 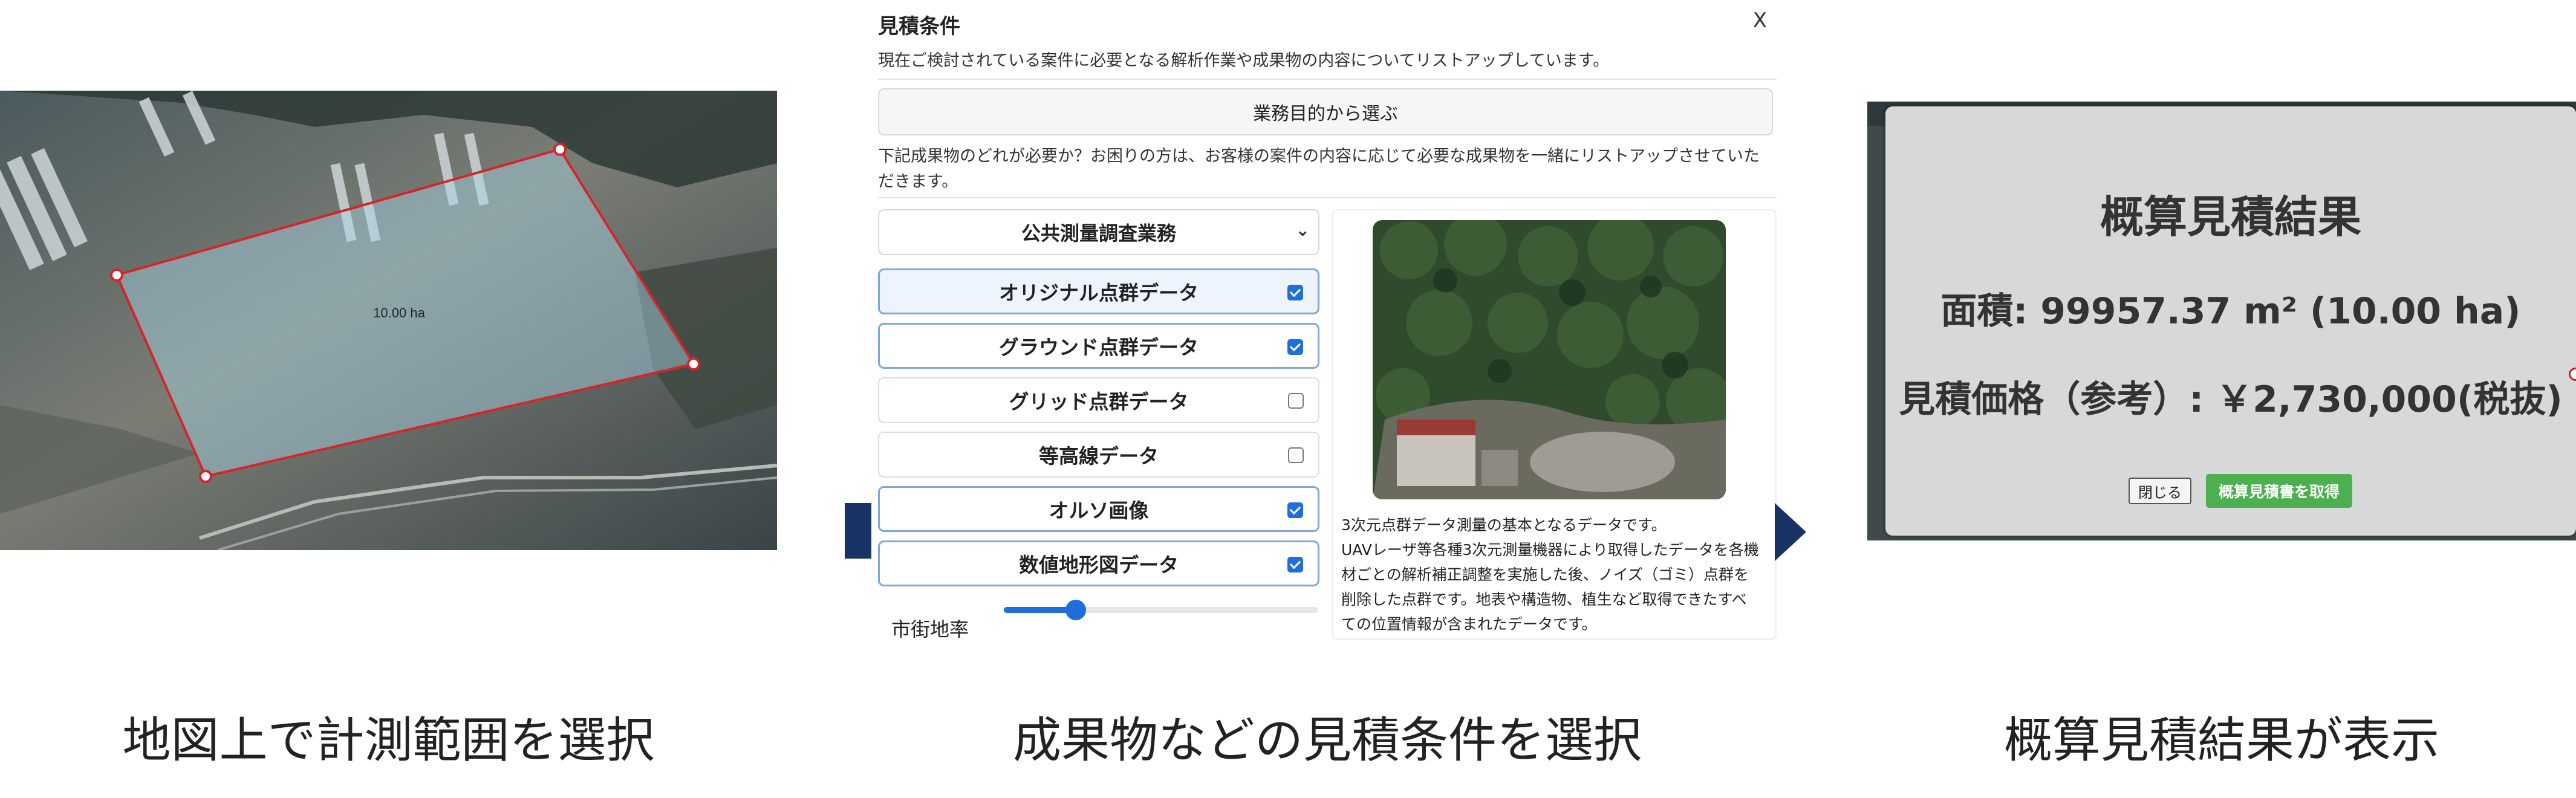 I want to click on option-label: 等高線データ, so click(x=1099, y=456).